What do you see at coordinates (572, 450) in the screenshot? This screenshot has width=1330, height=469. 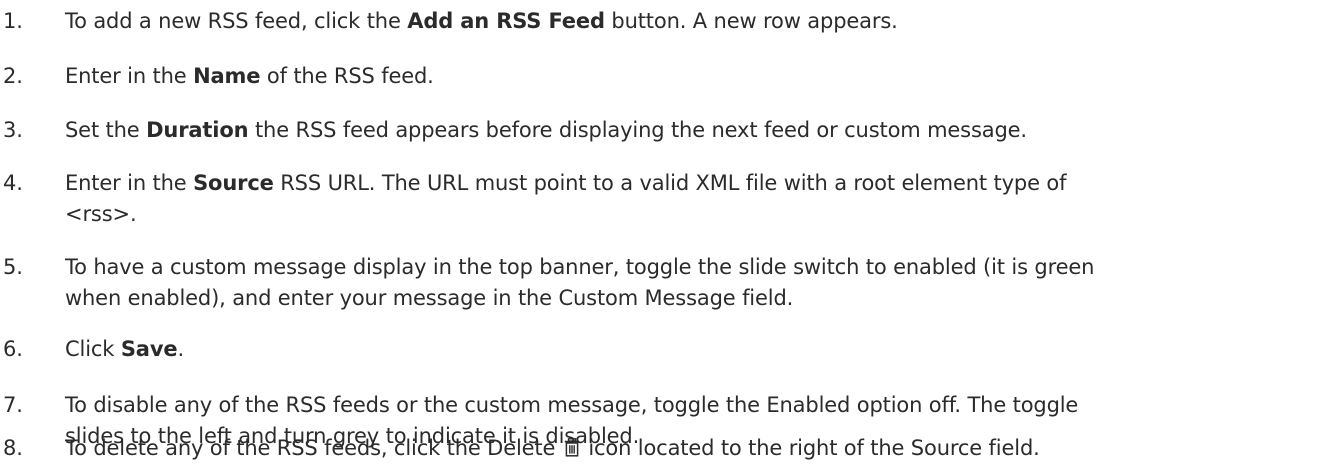 I see `trash-icon` at bounding box center [572, 450].